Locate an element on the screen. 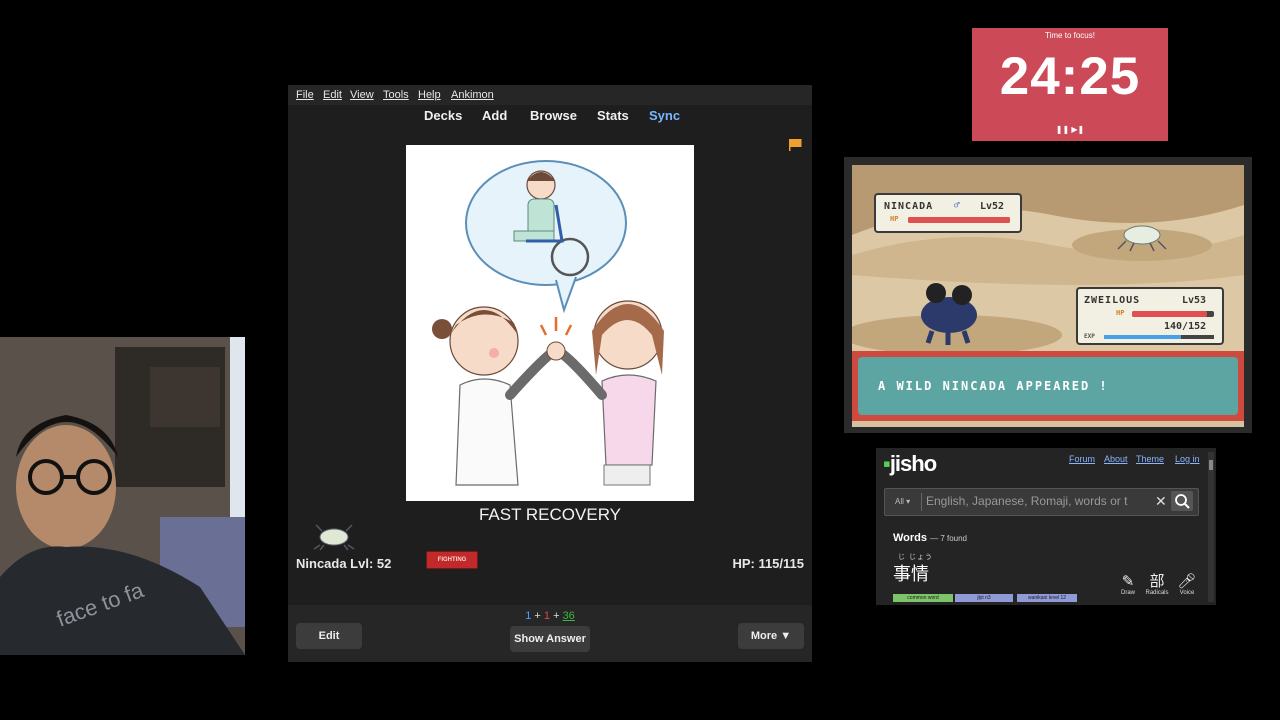 The image size is (1280, 720). pokemon-hp: HP: 115/115 is located at coordinates (768, 563).